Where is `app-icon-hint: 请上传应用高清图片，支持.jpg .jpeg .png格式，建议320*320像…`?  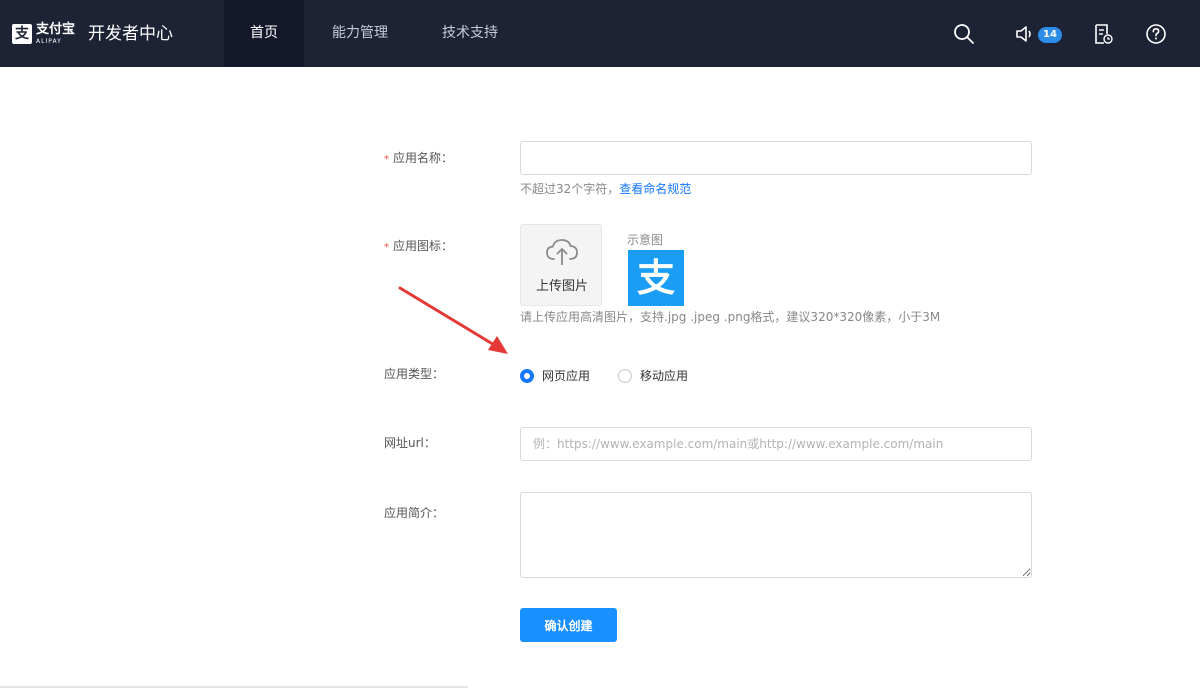
app-icon-hint: 请上传应用高清图片，支持.jpg .jpeg .png格式，建议320*320像… is located at coordinates (730, 317).